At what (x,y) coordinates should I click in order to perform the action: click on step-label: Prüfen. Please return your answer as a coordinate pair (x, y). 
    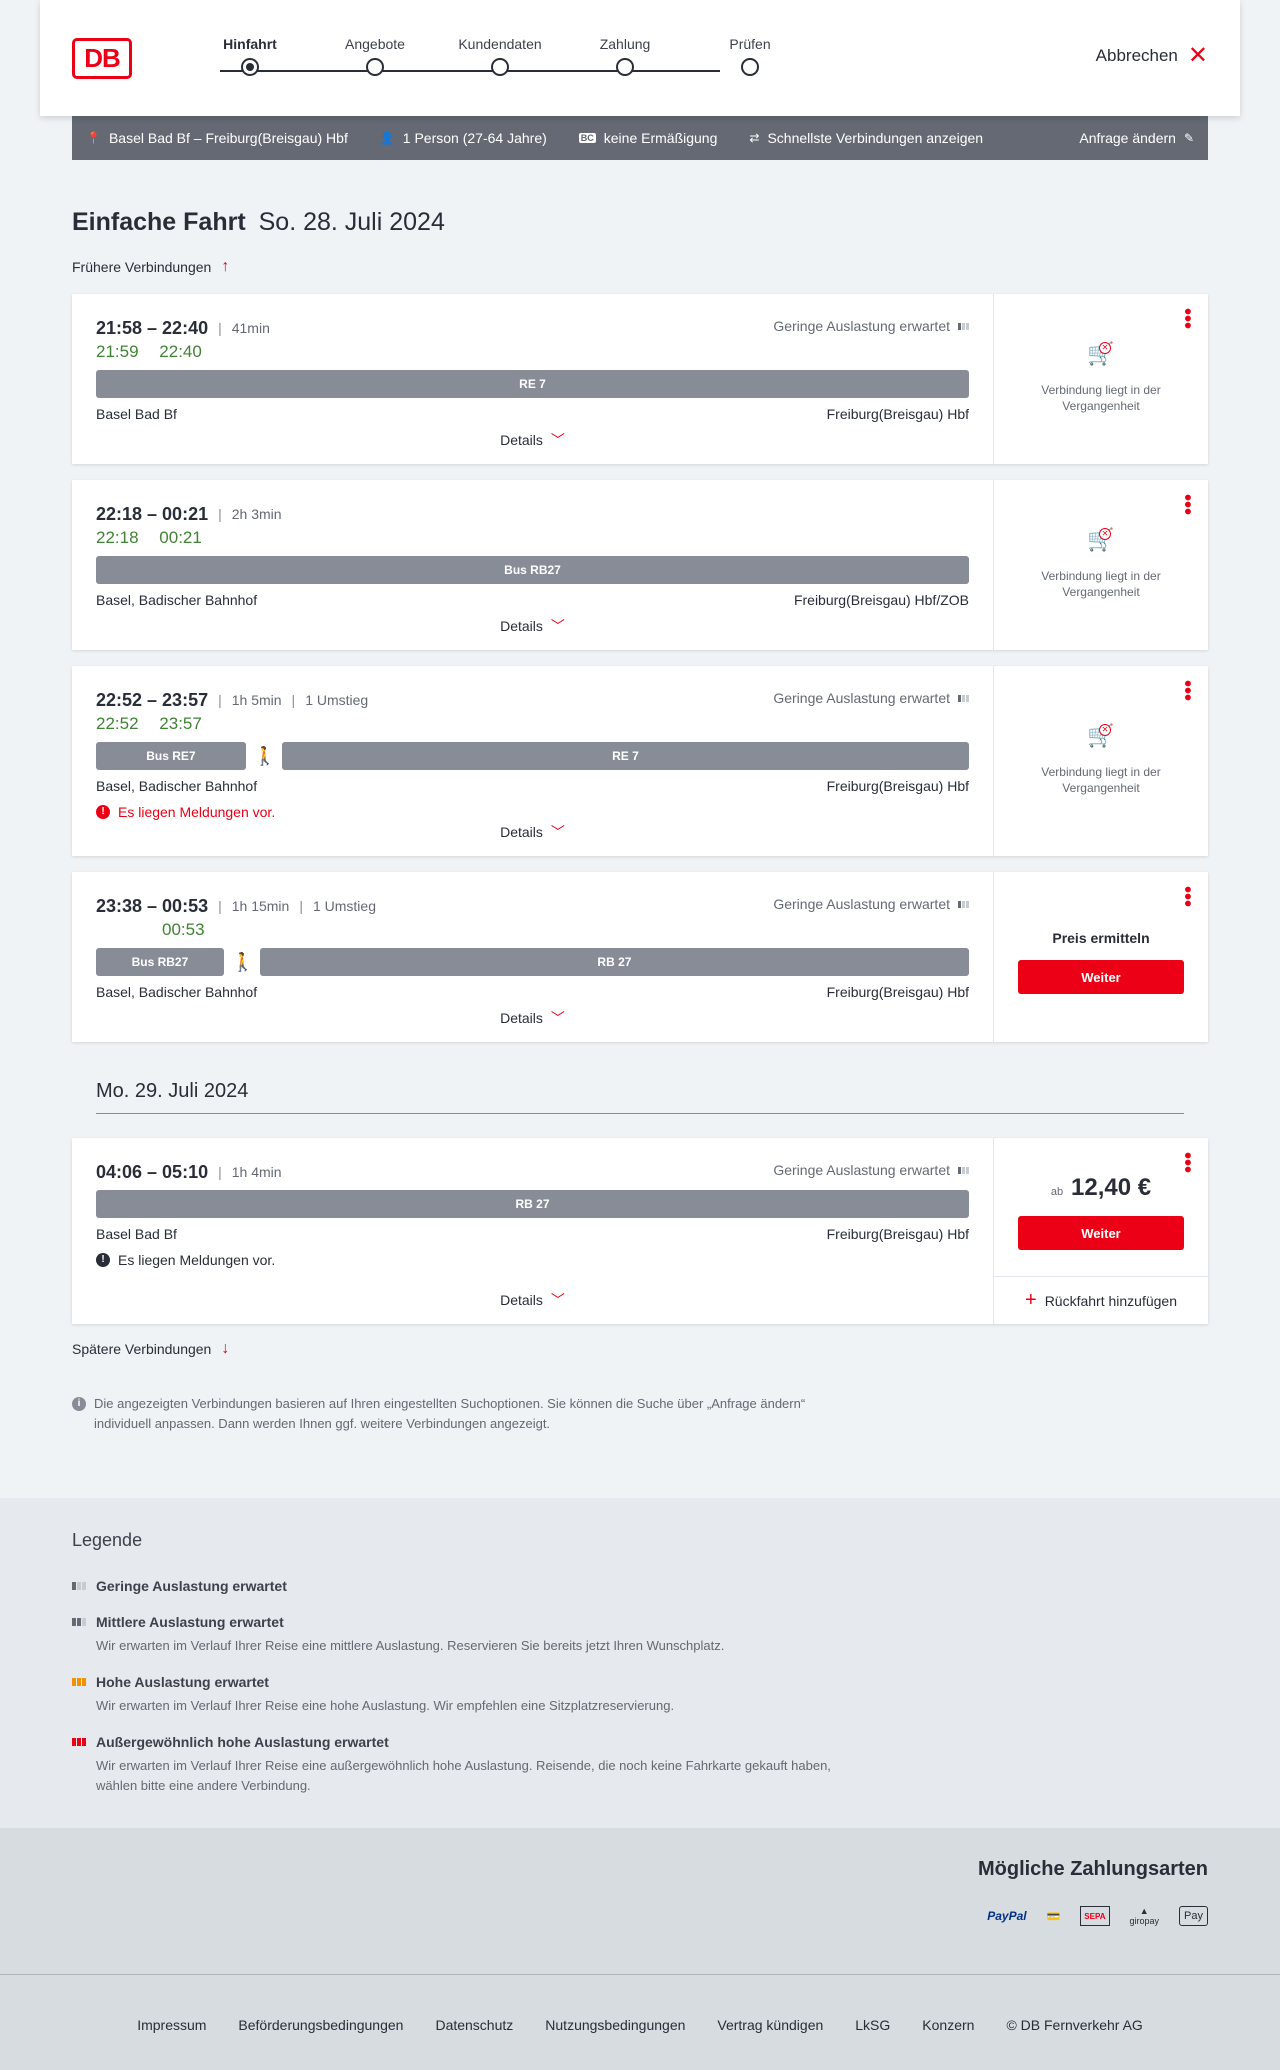
    Looking at the image, I should click on (750, 44).